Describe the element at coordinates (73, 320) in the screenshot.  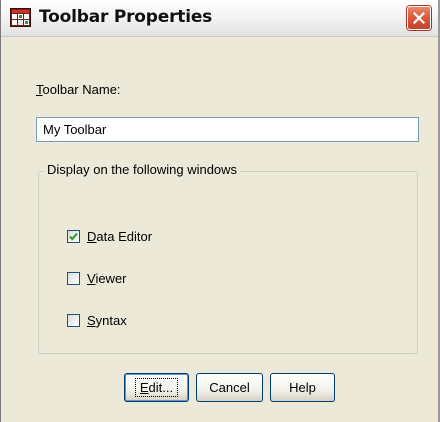
I see `syntax-checkbox` at that location.